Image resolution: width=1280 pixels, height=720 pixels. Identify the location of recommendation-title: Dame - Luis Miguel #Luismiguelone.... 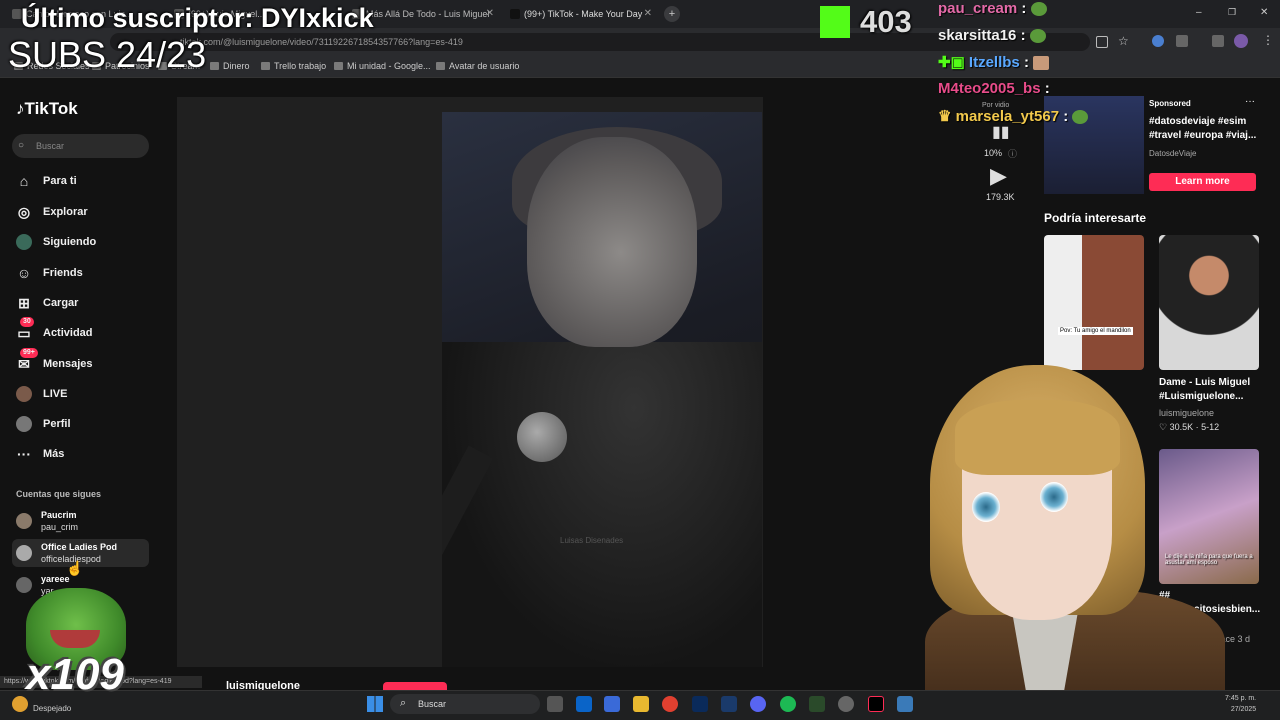
(1211, 390).